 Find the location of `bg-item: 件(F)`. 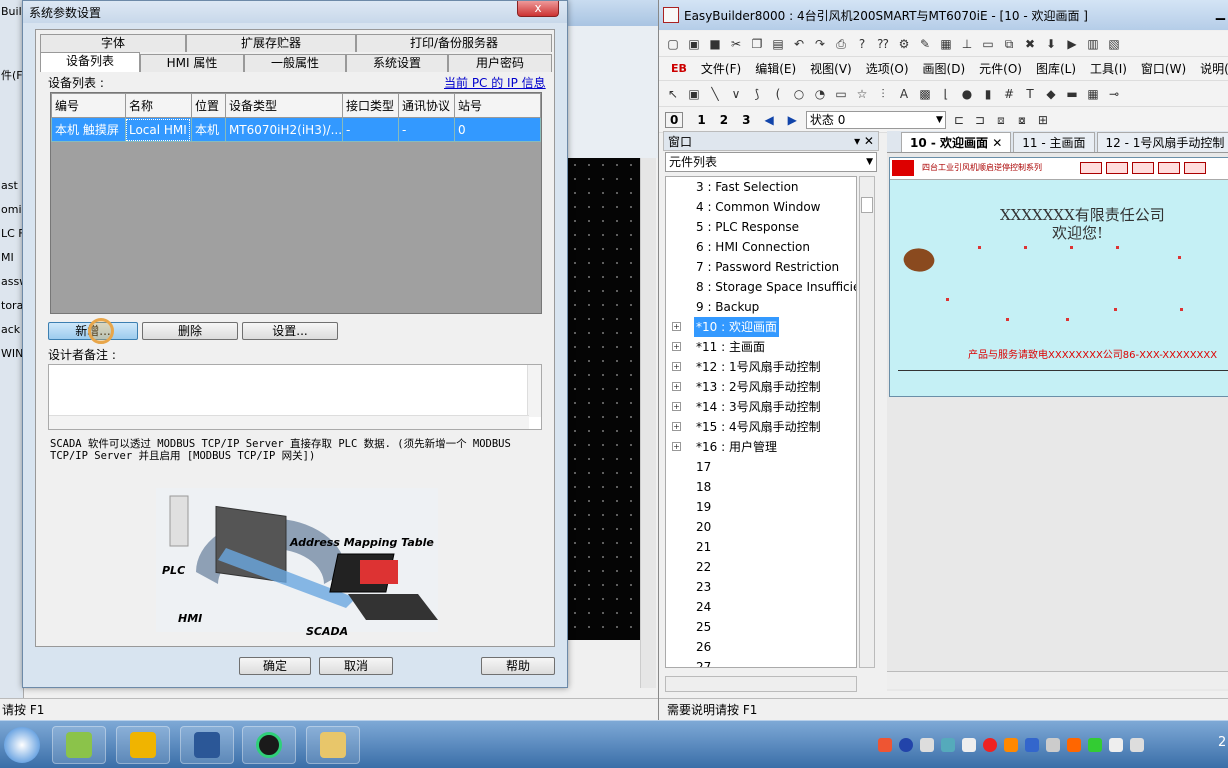

bg-item: 件(F) is located at coordinates (11, 76).